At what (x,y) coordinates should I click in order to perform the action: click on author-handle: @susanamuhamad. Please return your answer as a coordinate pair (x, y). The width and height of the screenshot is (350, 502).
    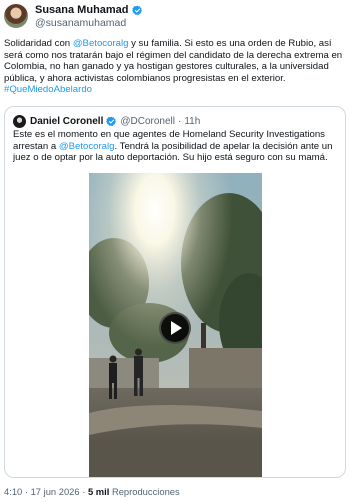
    Looking at the image, I should click on (89, 23).